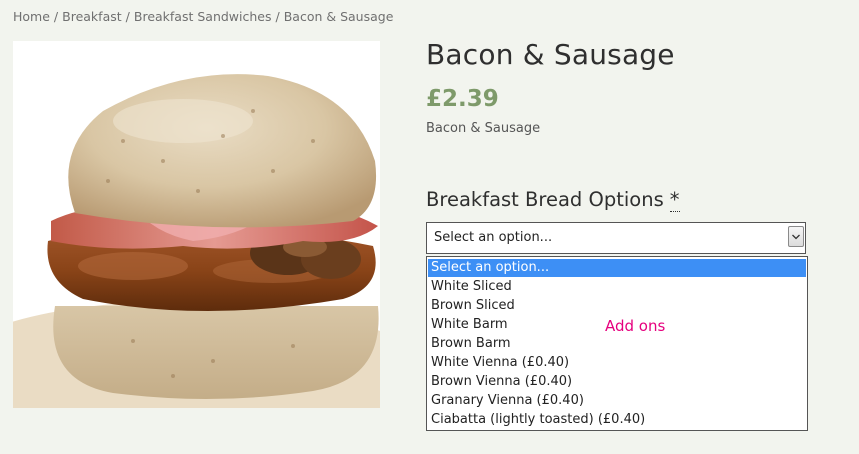 This screenshot has width=859, height=454. I want to click on chevron-down-glyph, so click(796, 236).